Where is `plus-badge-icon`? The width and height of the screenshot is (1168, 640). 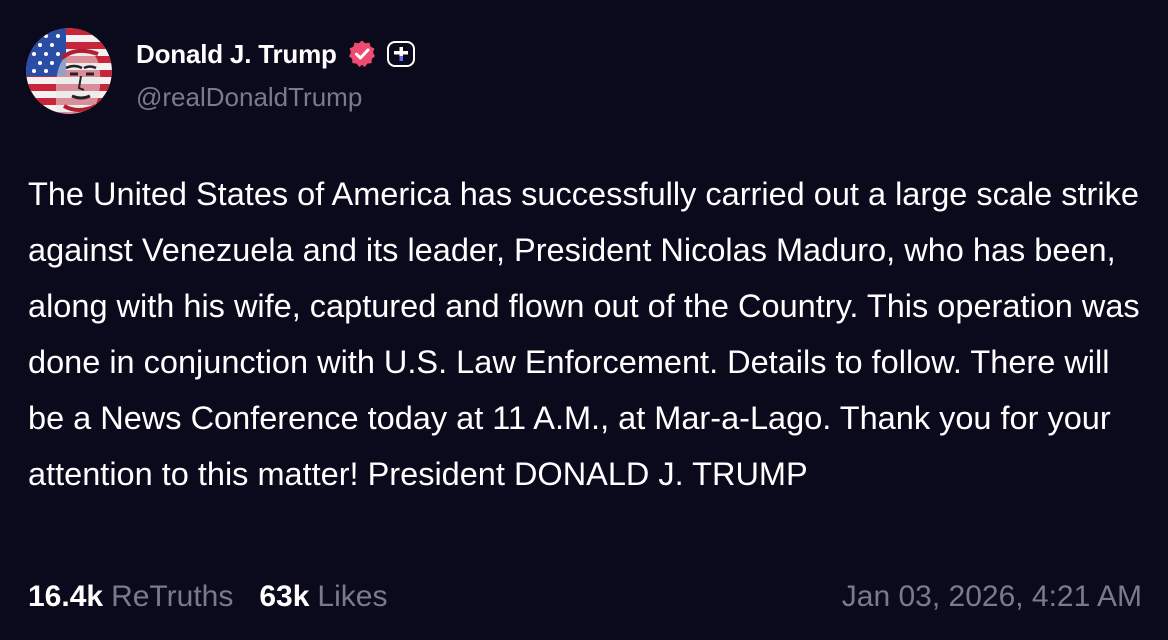
plus-badge-icon is located at coordinates (400, 54).